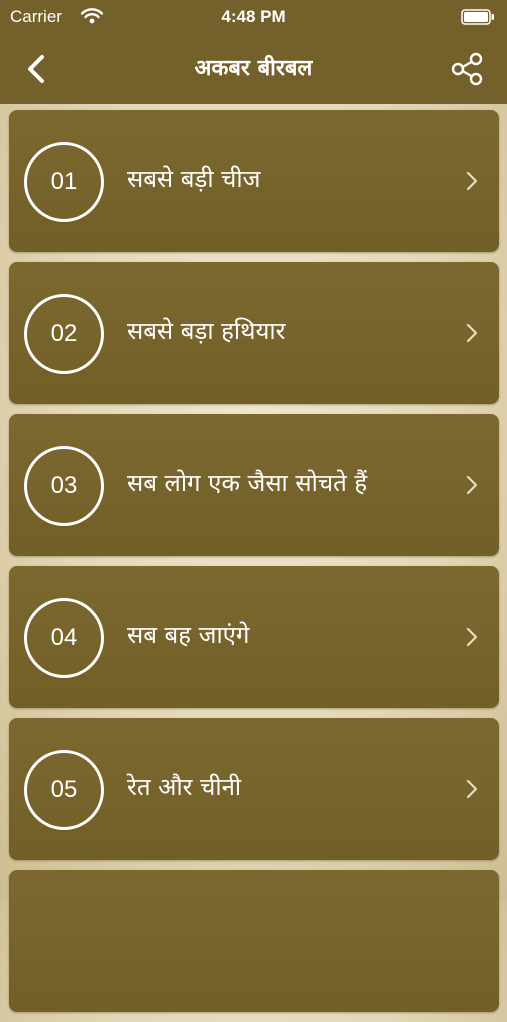 This screenshot has width=507, height=1022. I want to click on list-item: 05 रेत और चीनी, so click(254, 789).